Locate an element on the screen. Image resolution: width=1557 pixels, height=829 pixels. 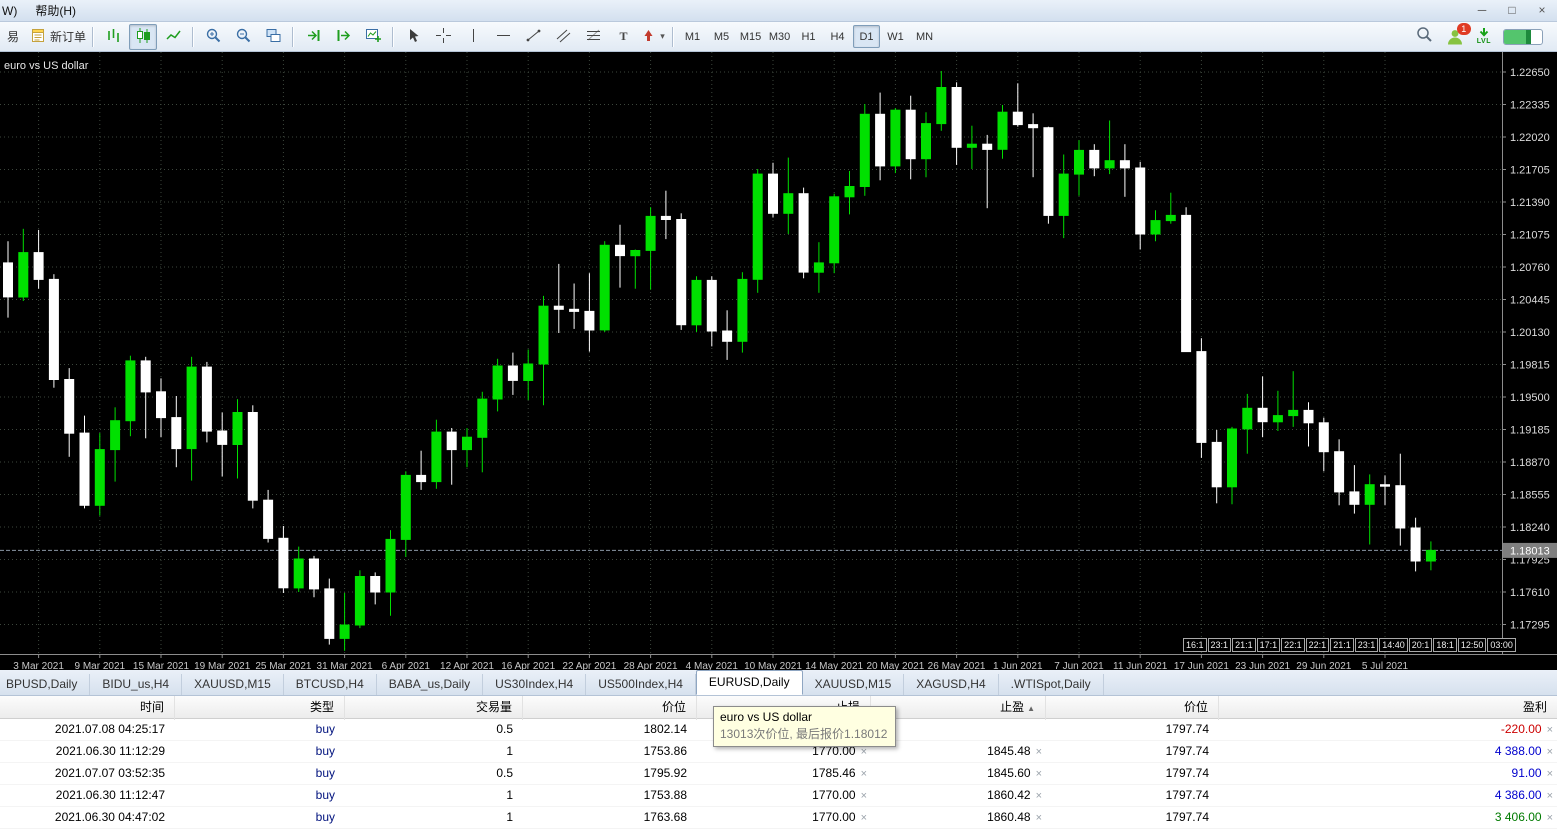
cell-time: 2021.06.30 11:12:29 is located at coordinates (110, 751).